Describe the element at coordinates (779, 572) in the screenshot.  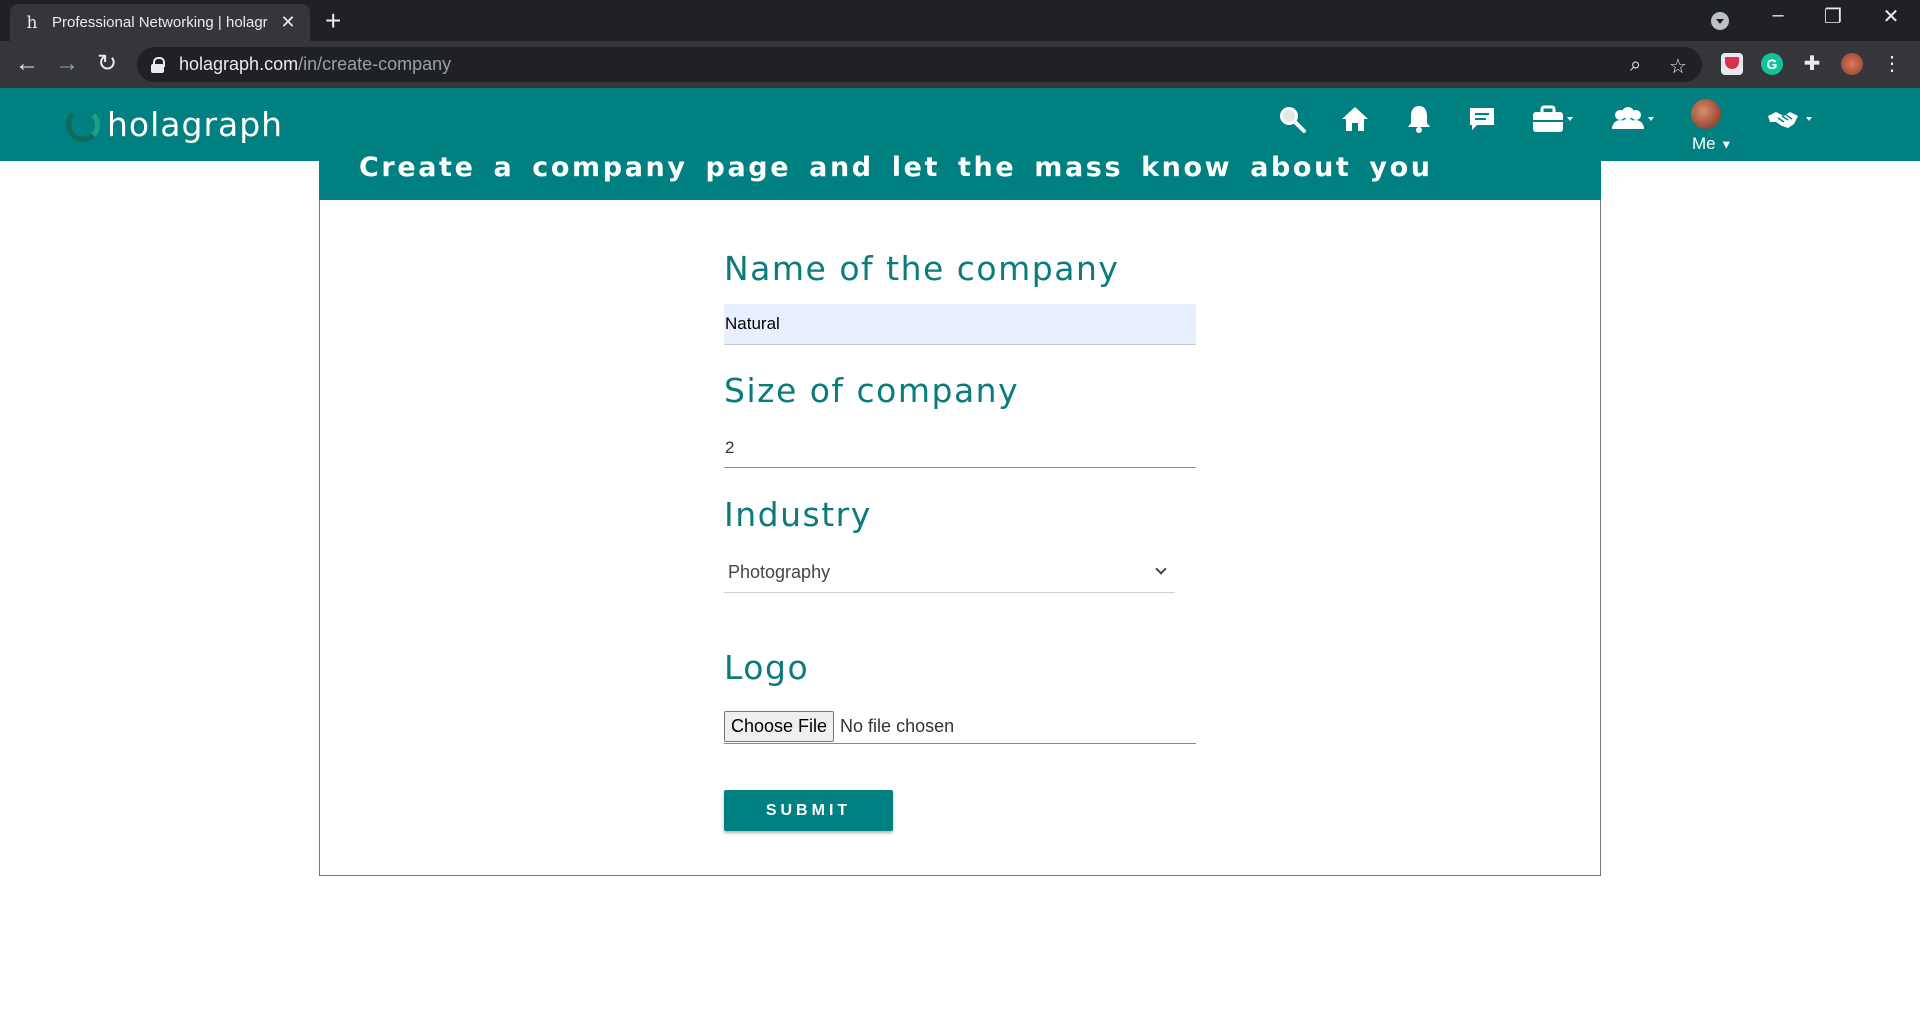
I see `industry-selected-value: Photography` at that location.